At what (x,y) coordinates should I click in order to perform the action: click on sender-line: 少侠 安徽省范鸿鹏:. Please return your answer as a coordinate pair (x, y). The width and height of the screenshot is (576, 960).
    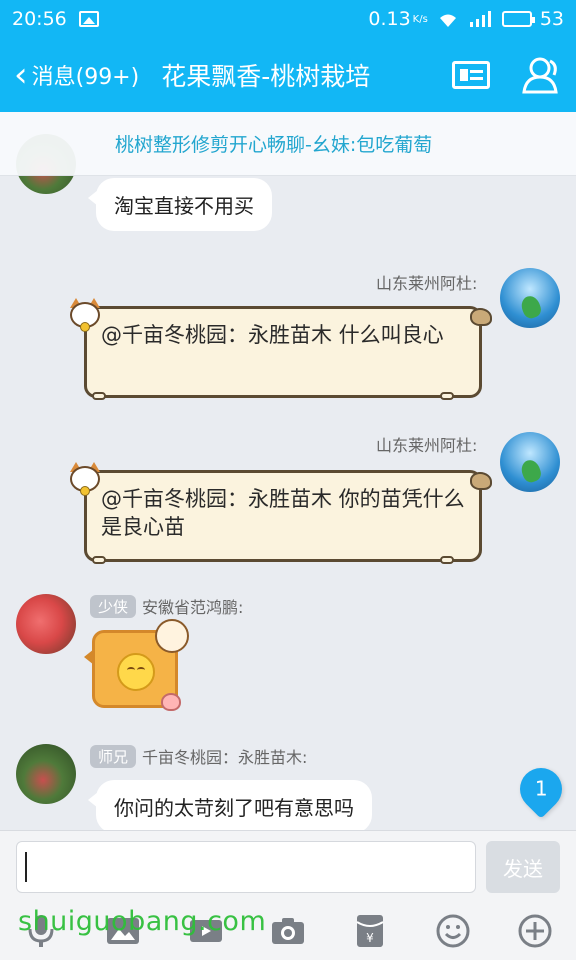
    Looking at the image, I should click on (166, 606).